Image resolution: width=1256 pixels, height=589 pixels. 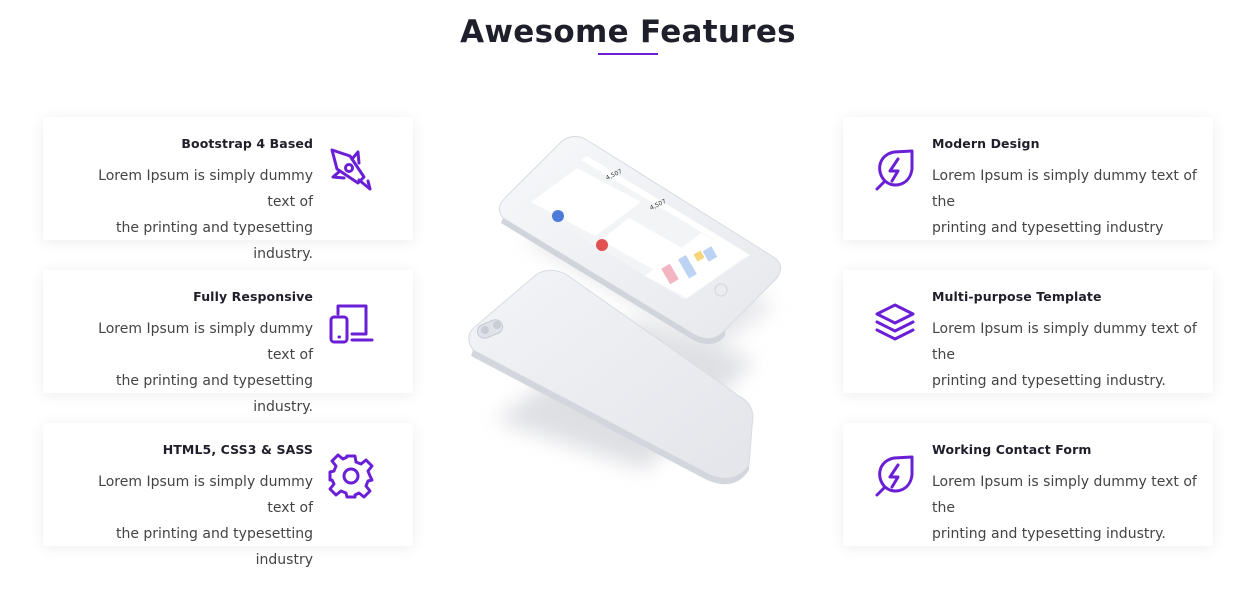 I want to click on feature-title: Fully Responsive, so click(x=253, y=296).